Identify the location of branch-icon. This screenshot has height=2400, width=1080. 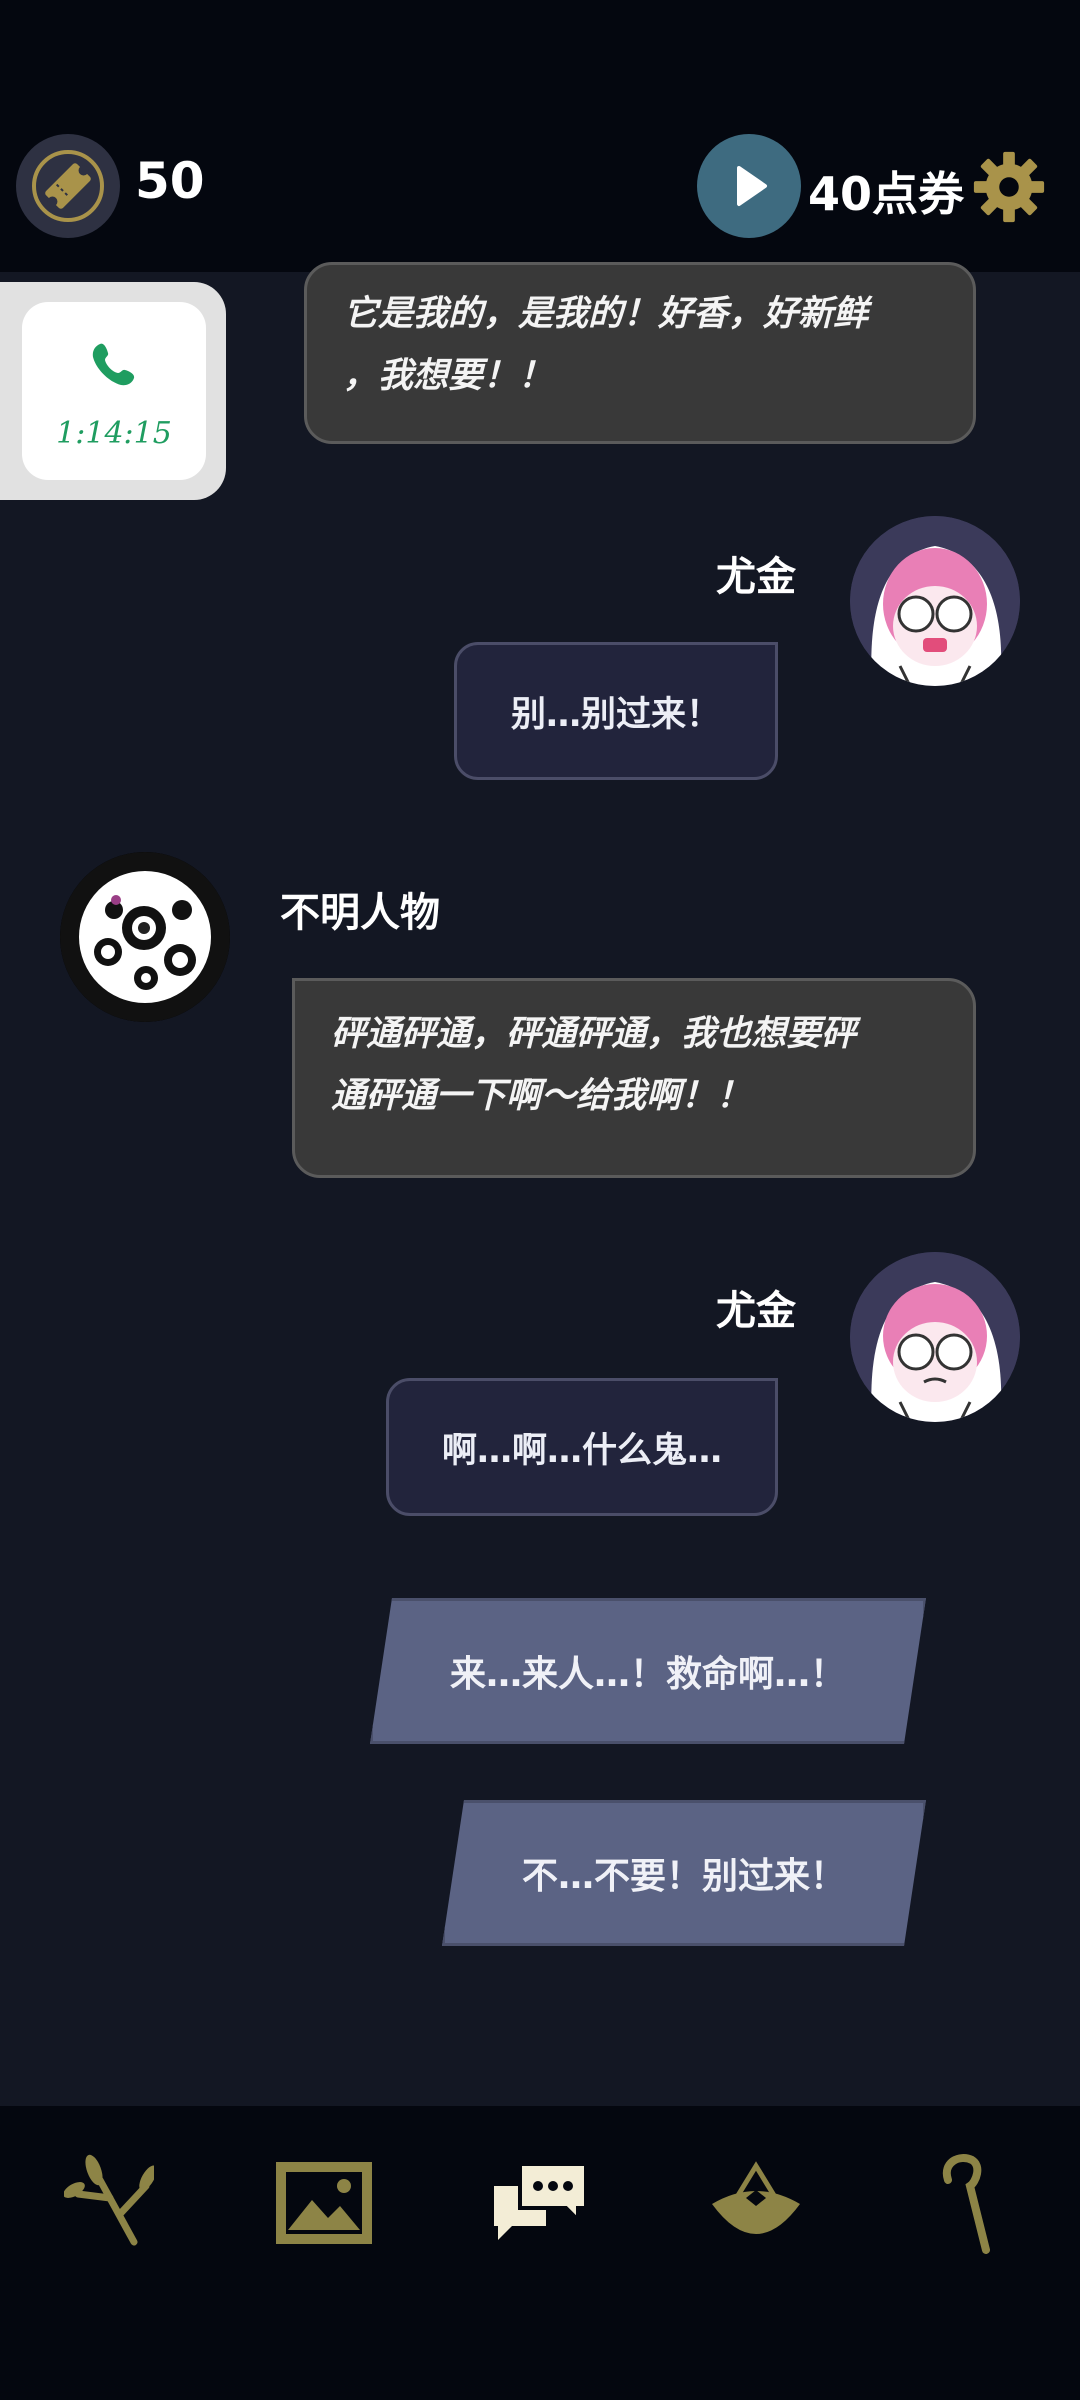
(109, 2200).